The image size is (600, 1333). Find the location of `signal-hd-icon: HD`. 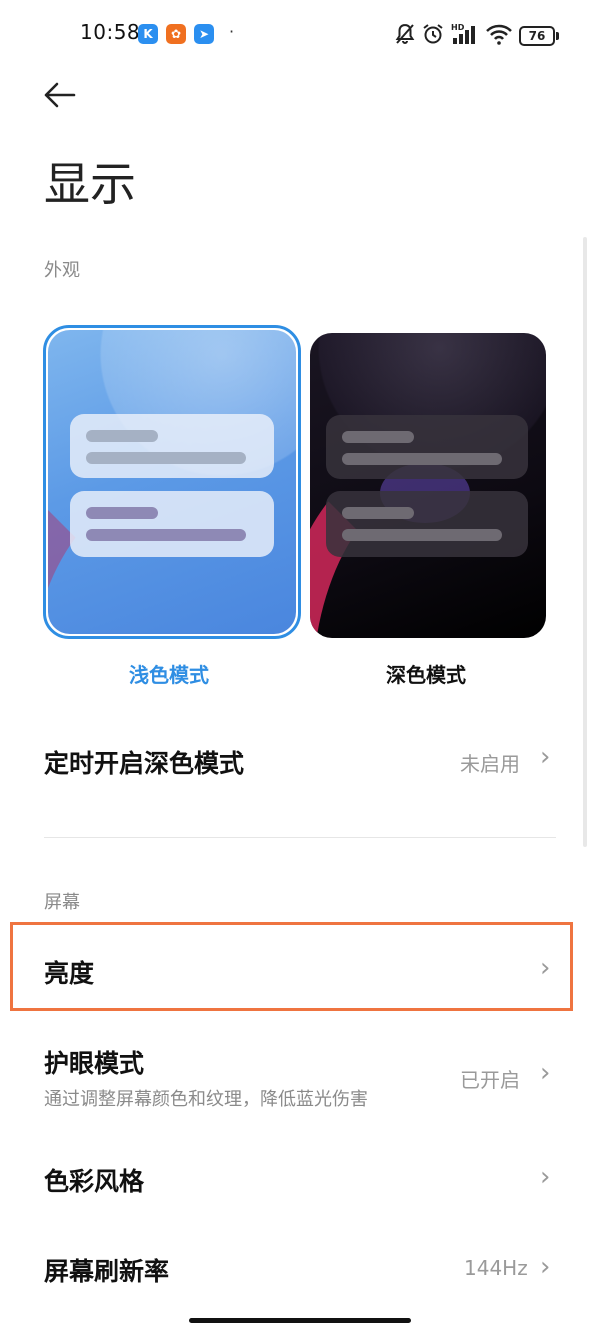

signal-hd-icon: HD is located at coordinates (463, 33).